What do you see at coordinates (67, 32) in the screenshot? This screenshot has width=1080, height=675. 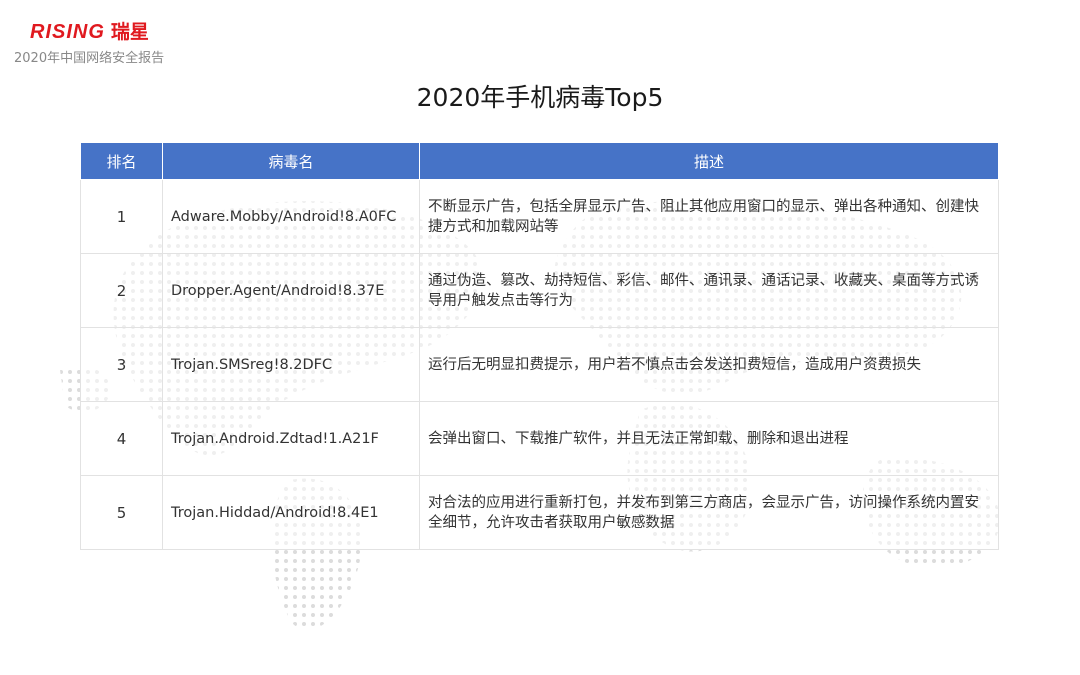 I see `logo-wordmark-en: RISING` at bounding box center [67, 32].